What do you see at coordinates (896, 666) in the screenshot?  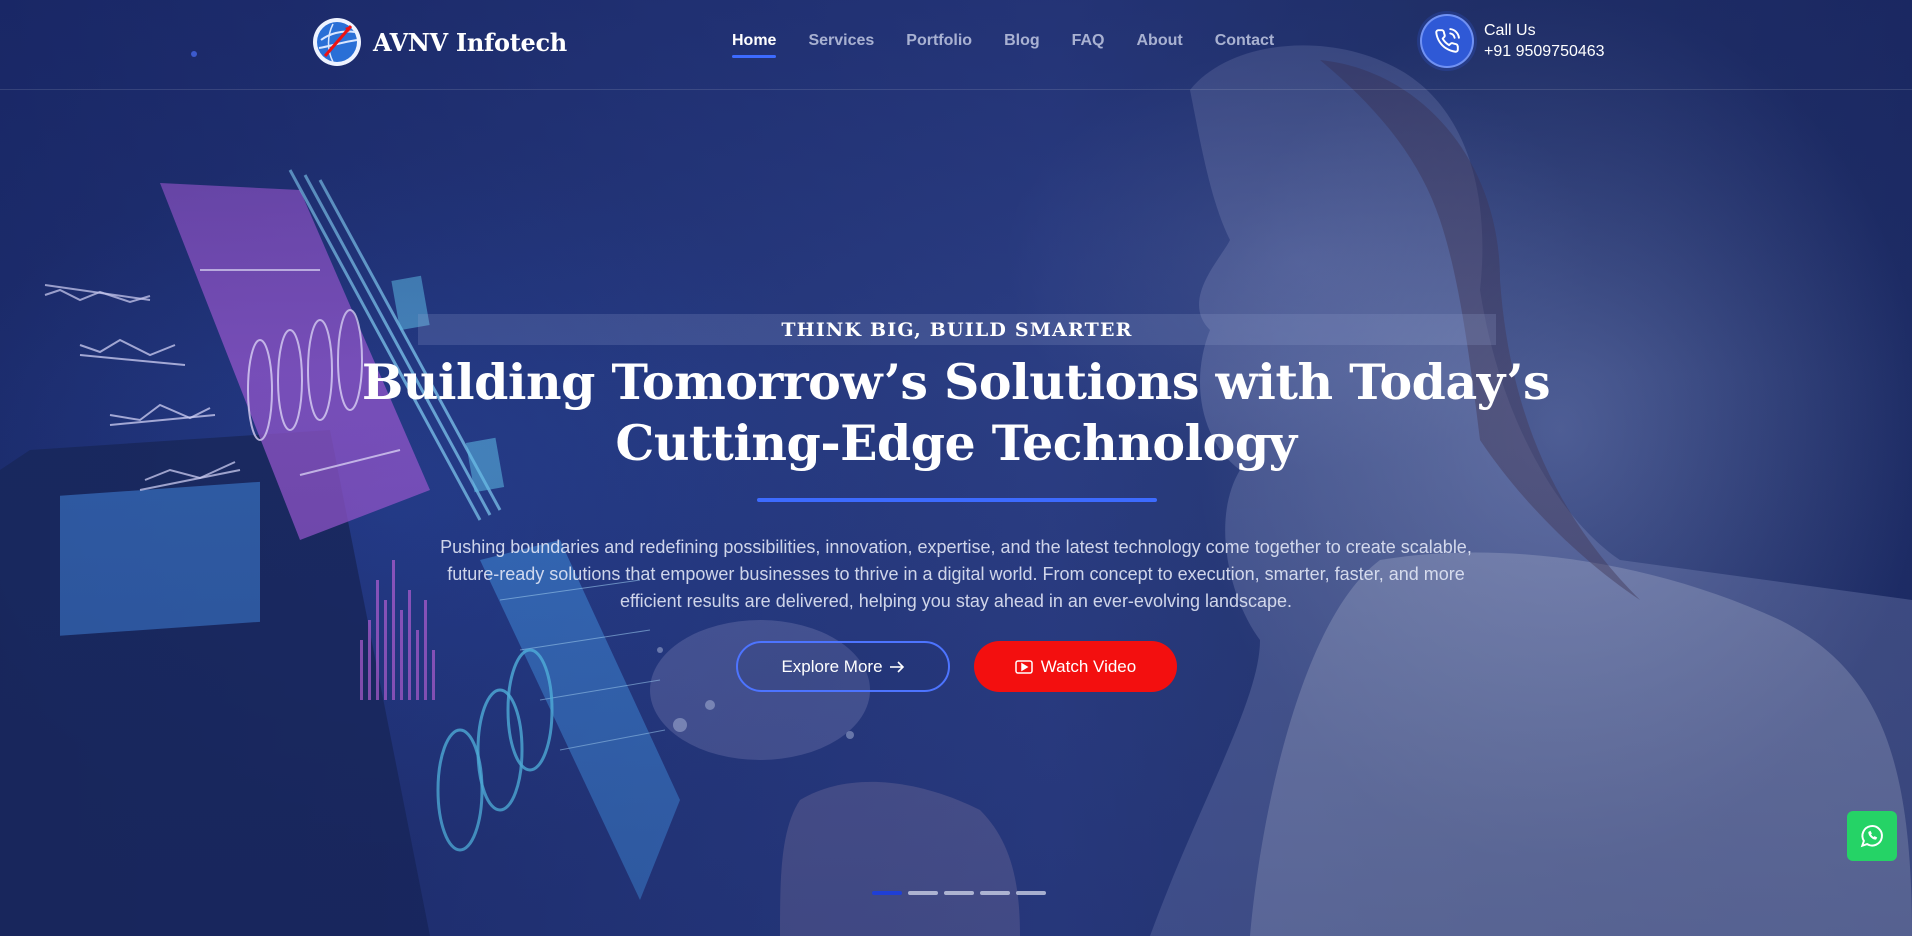 I see `arrow-right-icon` at bounding box center [896, 666].